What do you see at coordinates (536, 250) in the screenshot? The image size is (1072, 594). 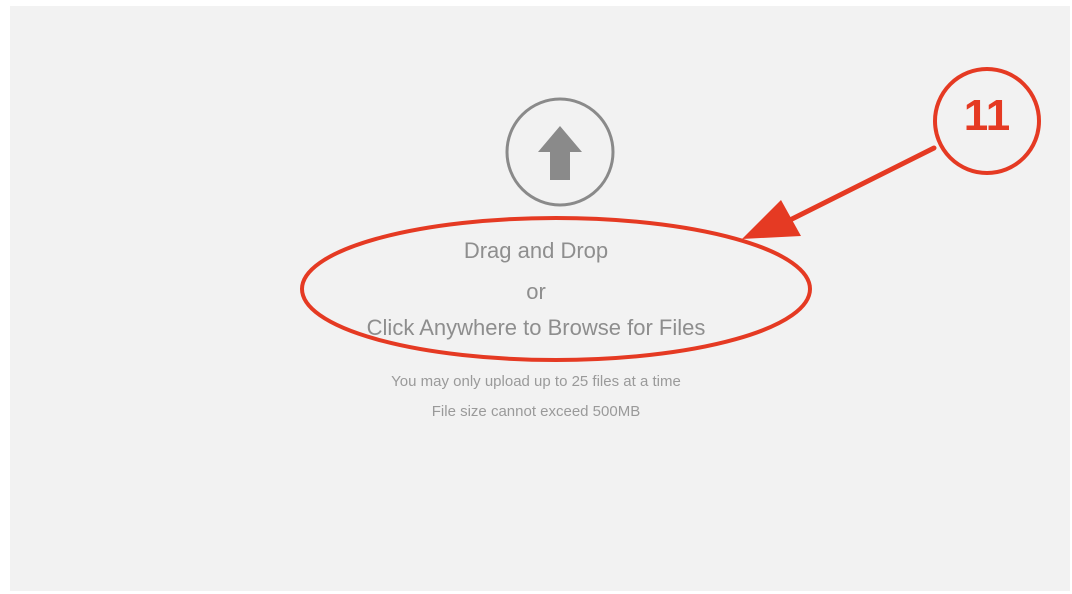 I see `drag-and-drop-label: Drag and Drop` at bounding box center [536, 250].